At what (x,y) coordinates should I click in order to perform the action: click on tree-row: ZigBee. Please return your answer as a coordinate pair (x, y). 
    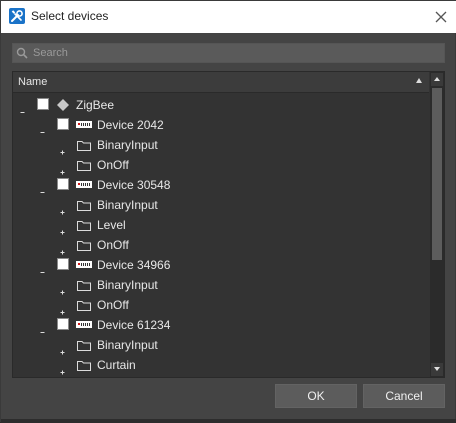
    Looking at the image, I should click on (221, 105).